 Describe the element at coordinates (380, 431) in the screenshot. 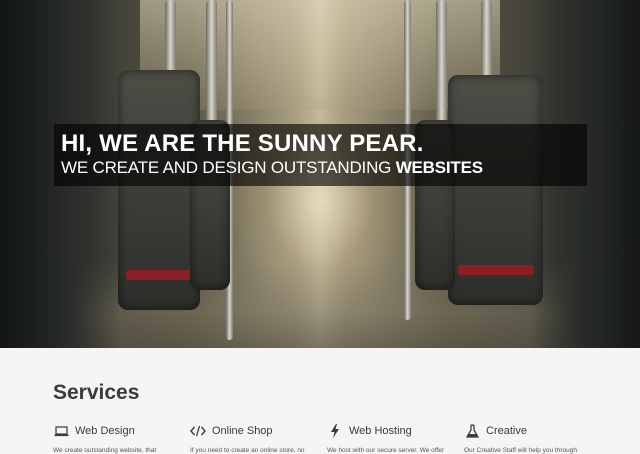

I see `service-title: Web Hosting` at that location.